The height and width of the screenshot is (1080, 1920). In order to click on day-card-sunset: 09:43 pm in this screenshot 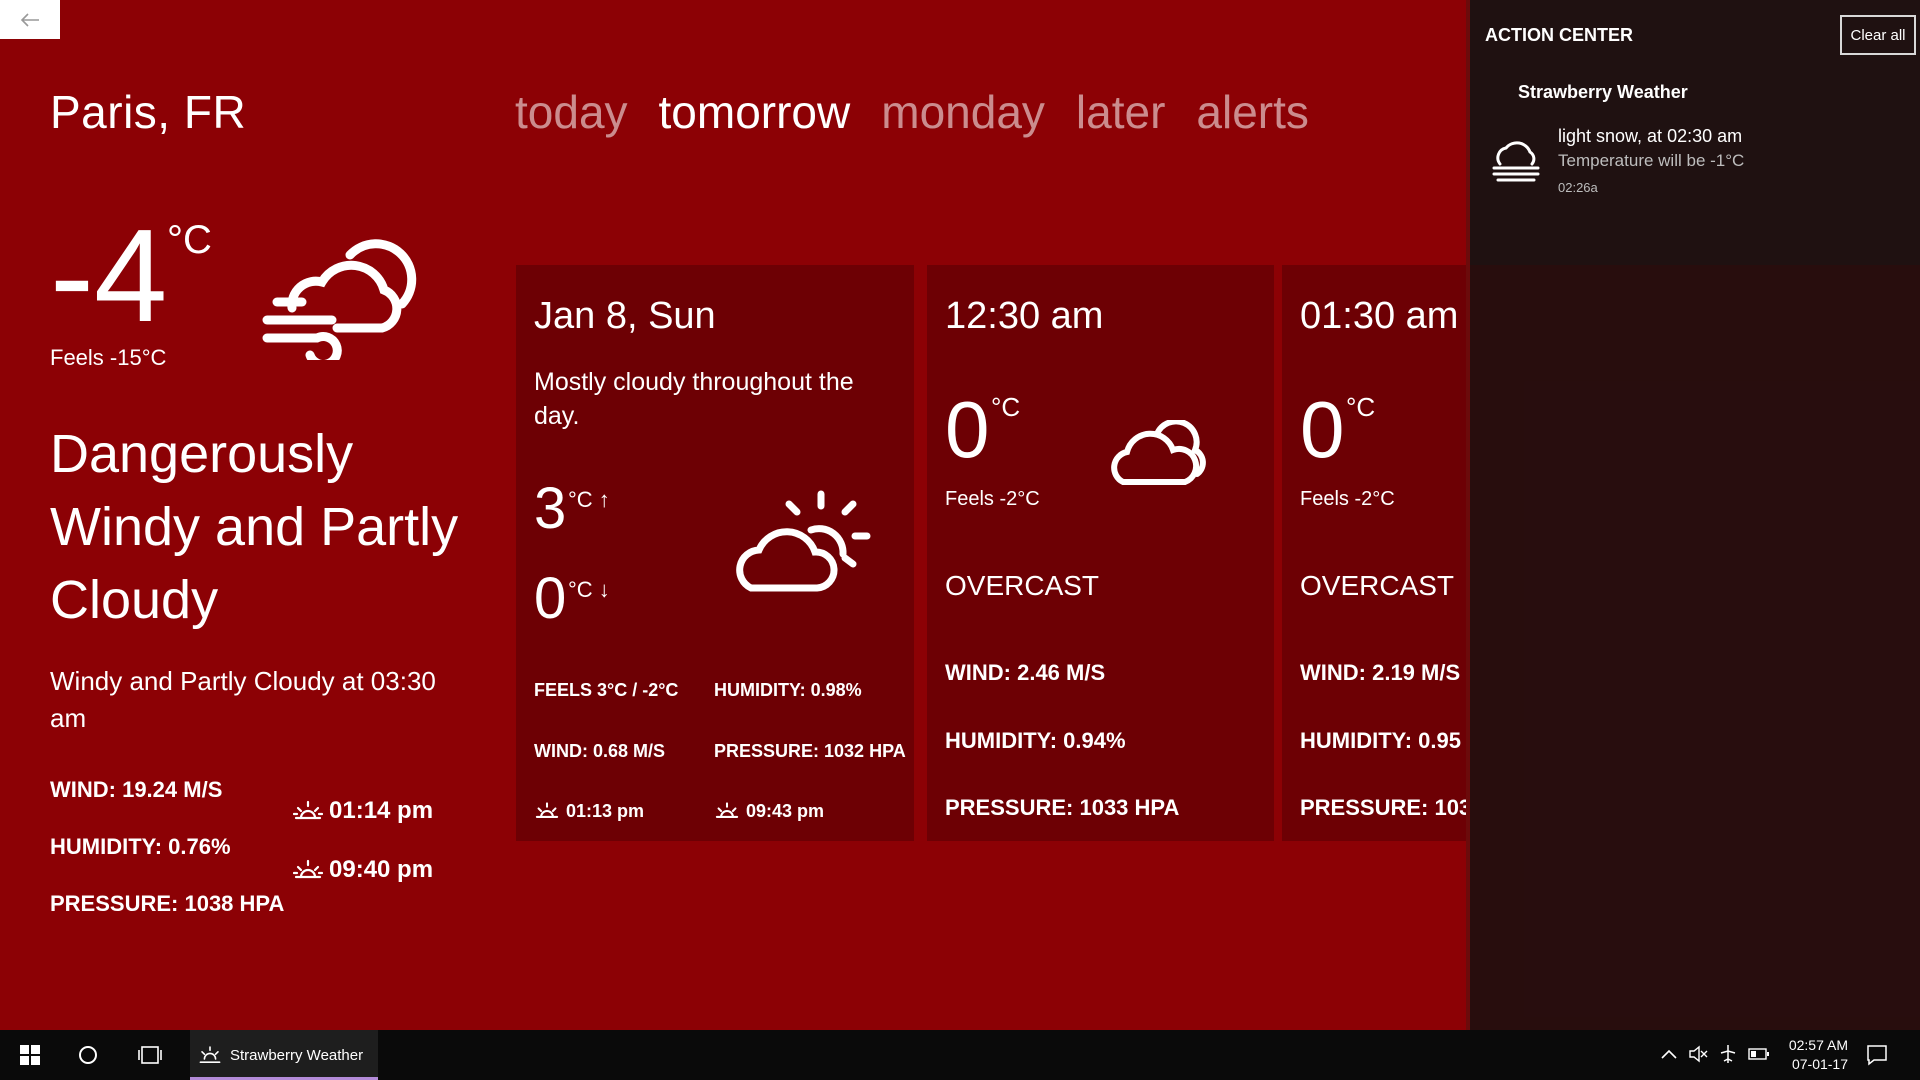, I will do `click(769, 811)`.